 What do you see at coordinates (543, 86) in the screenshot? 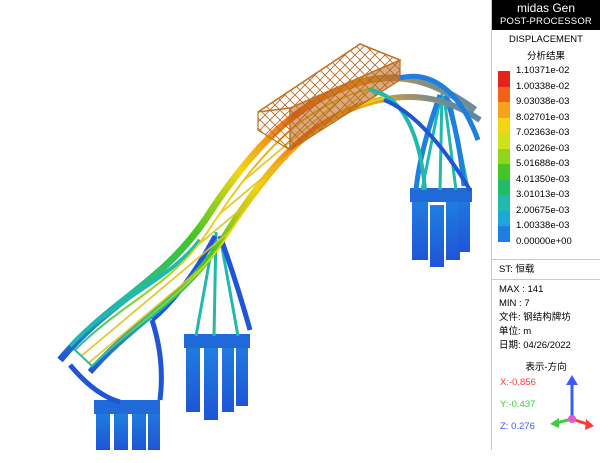
I see `legend-label: 1.00338e-02` at bounding box center [543, 86].